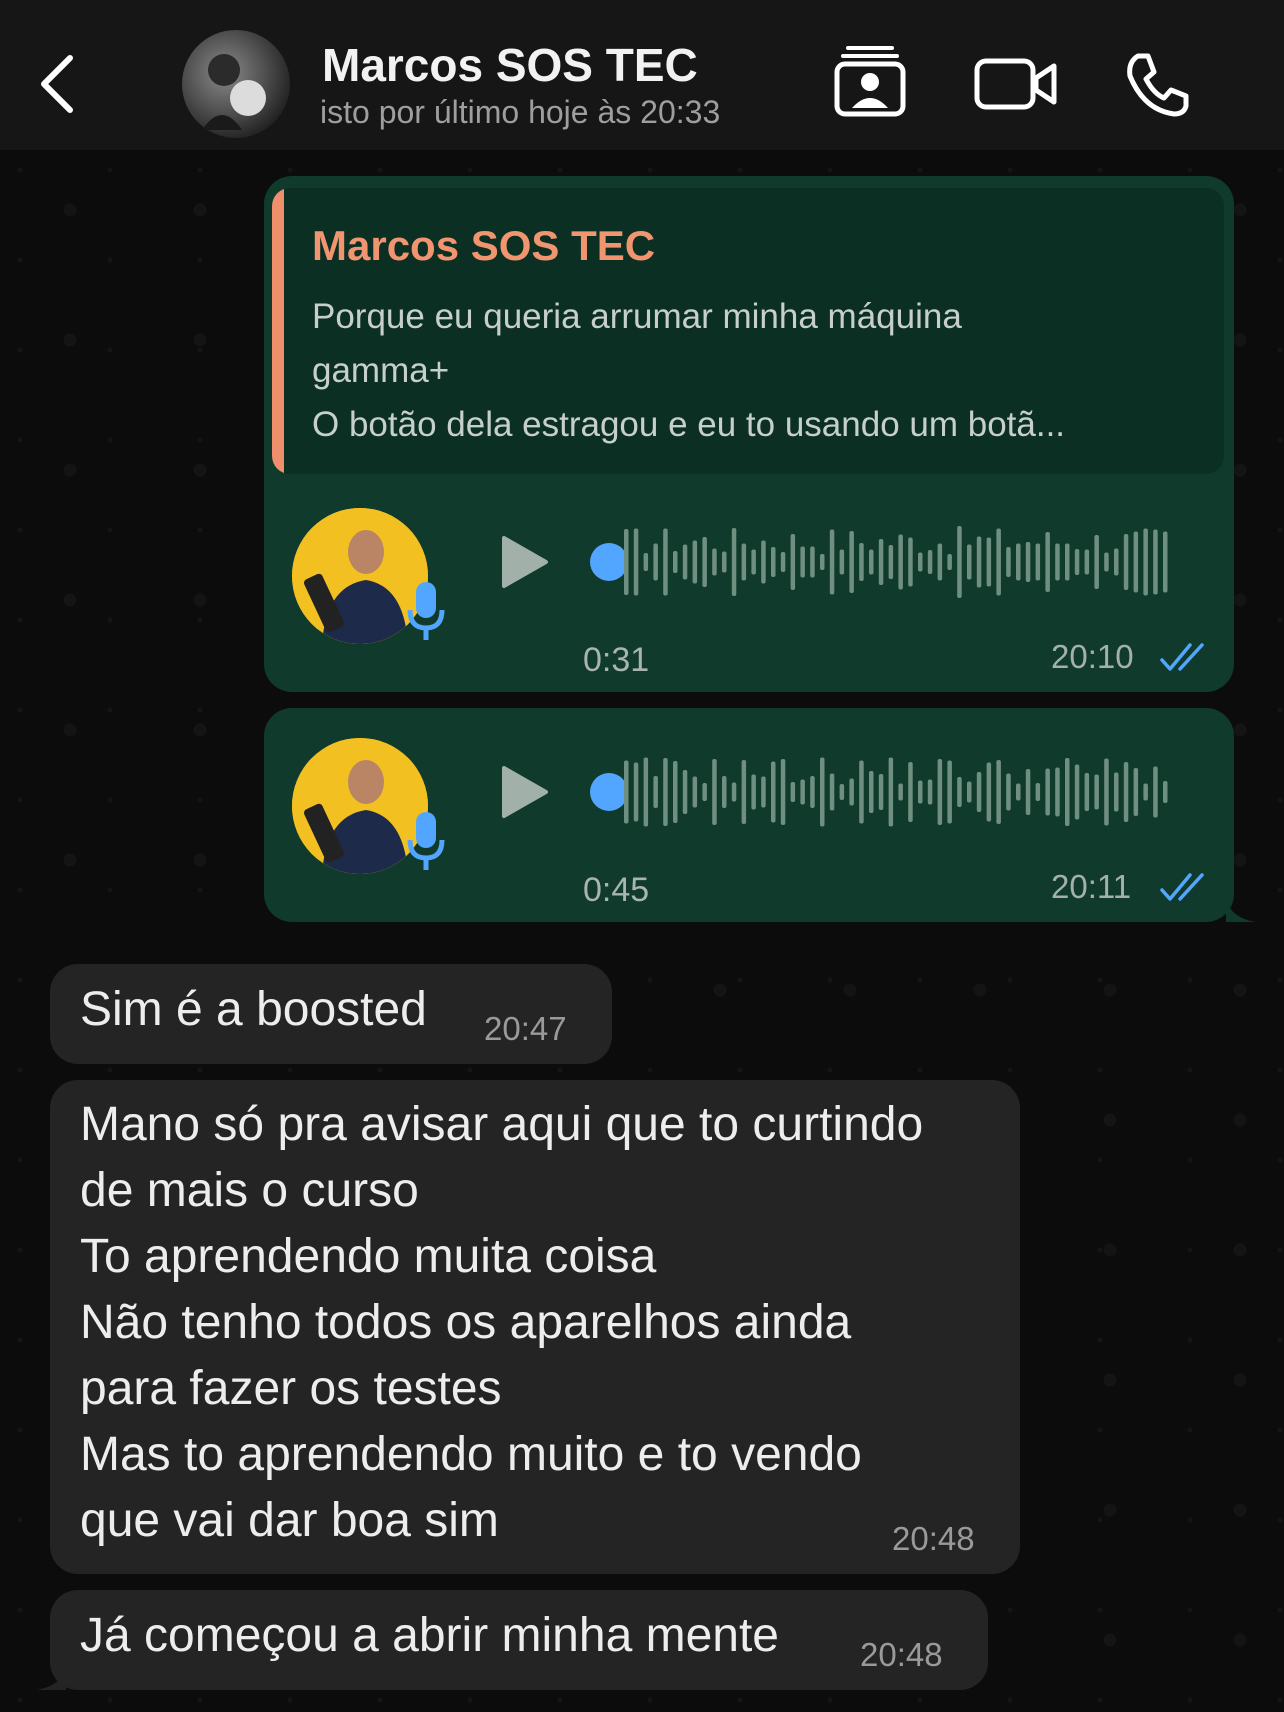 The height and width of the screenshot is (1712, 1284). I want to click on message-line: Não tenho todos os aparelhos ainda, so click(466, 1322).